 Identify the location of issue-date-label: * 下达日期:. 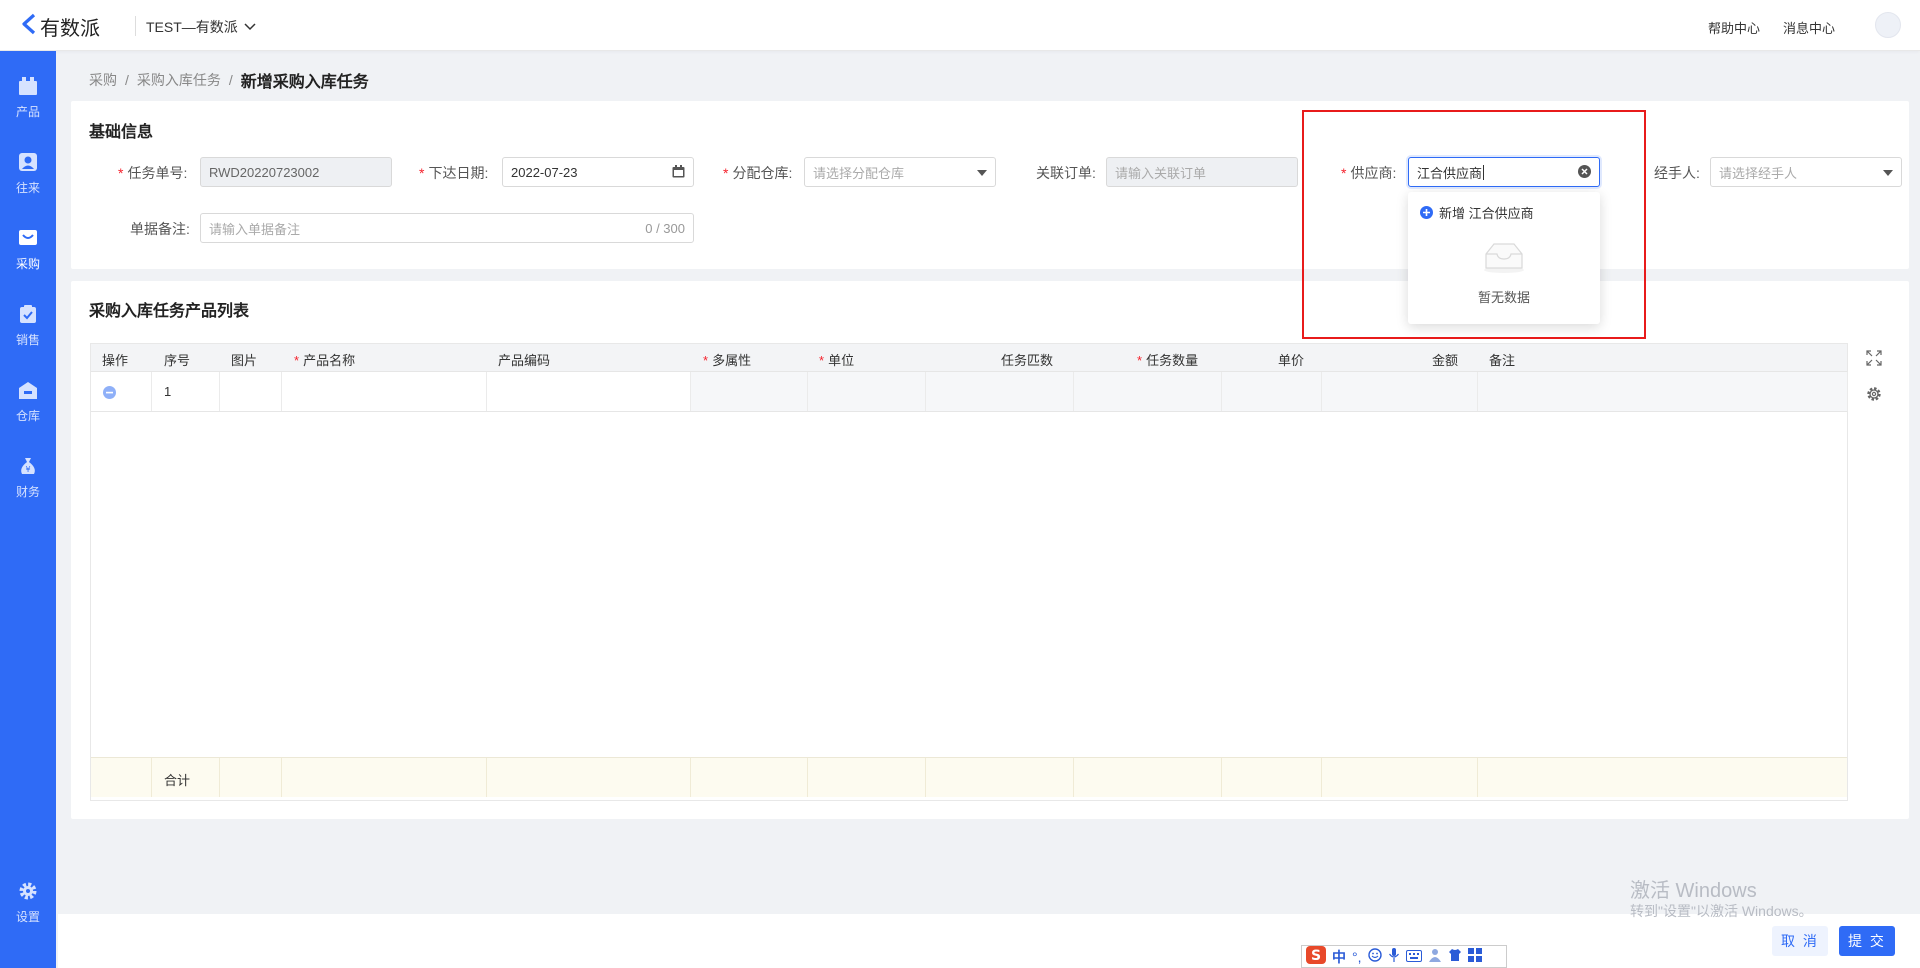
(454, 173).